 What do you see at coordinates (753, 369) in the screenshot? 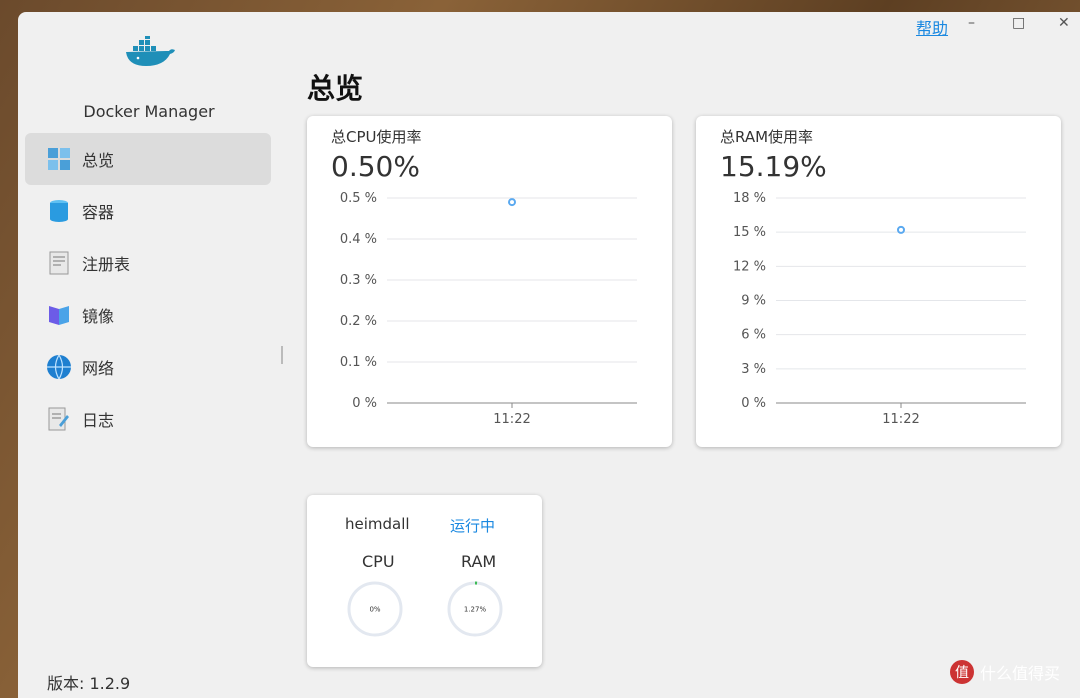
I see `y-tick-label: 3 %` at bounding box center [753, 369].